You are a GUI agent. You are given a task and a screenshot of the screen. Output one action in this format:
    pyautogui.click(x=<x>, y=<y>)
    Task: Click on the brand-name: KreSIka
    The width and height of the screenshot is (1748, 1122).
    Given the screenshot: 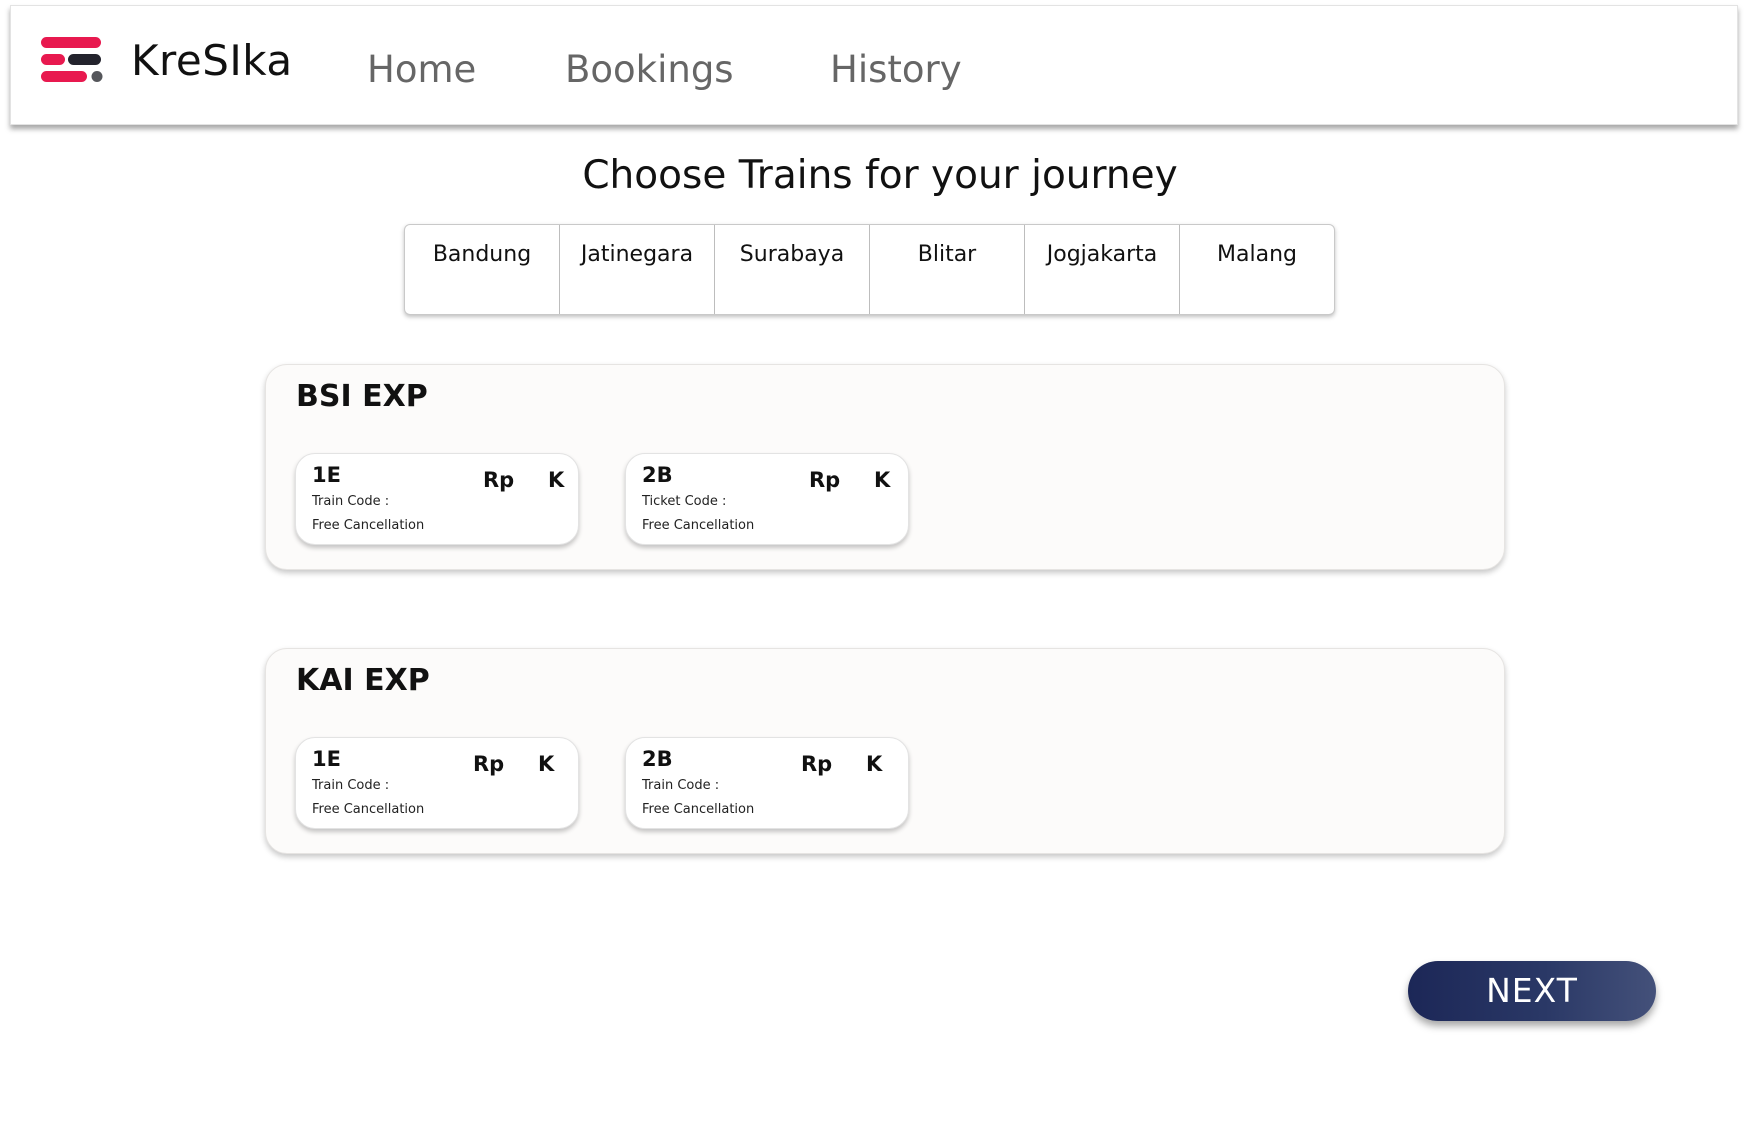 What is the action you would take?
    pyautogui.click(x=212, y=60)
    